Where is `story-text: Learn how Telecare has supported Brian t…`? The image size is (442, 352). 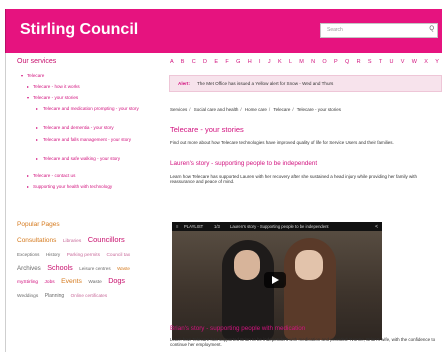 story-text: Learn how Telecare has supported Brian t… is located at coordinates (303, 342).